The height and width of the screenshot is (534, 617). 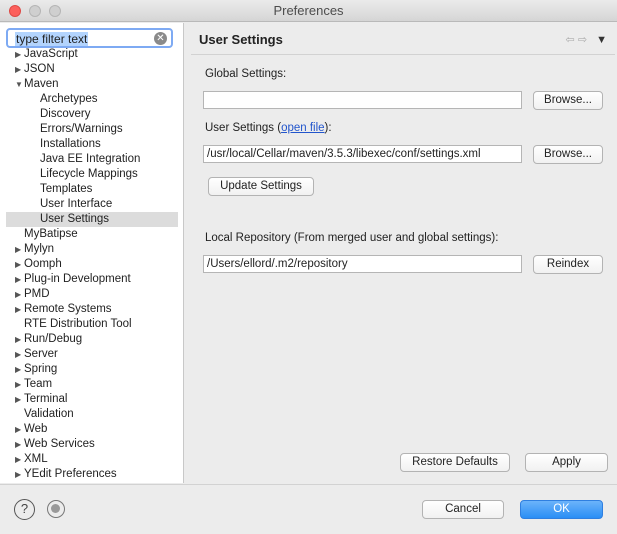 I want to click on tree-item-label: Installations, so click(x=70, y=144).